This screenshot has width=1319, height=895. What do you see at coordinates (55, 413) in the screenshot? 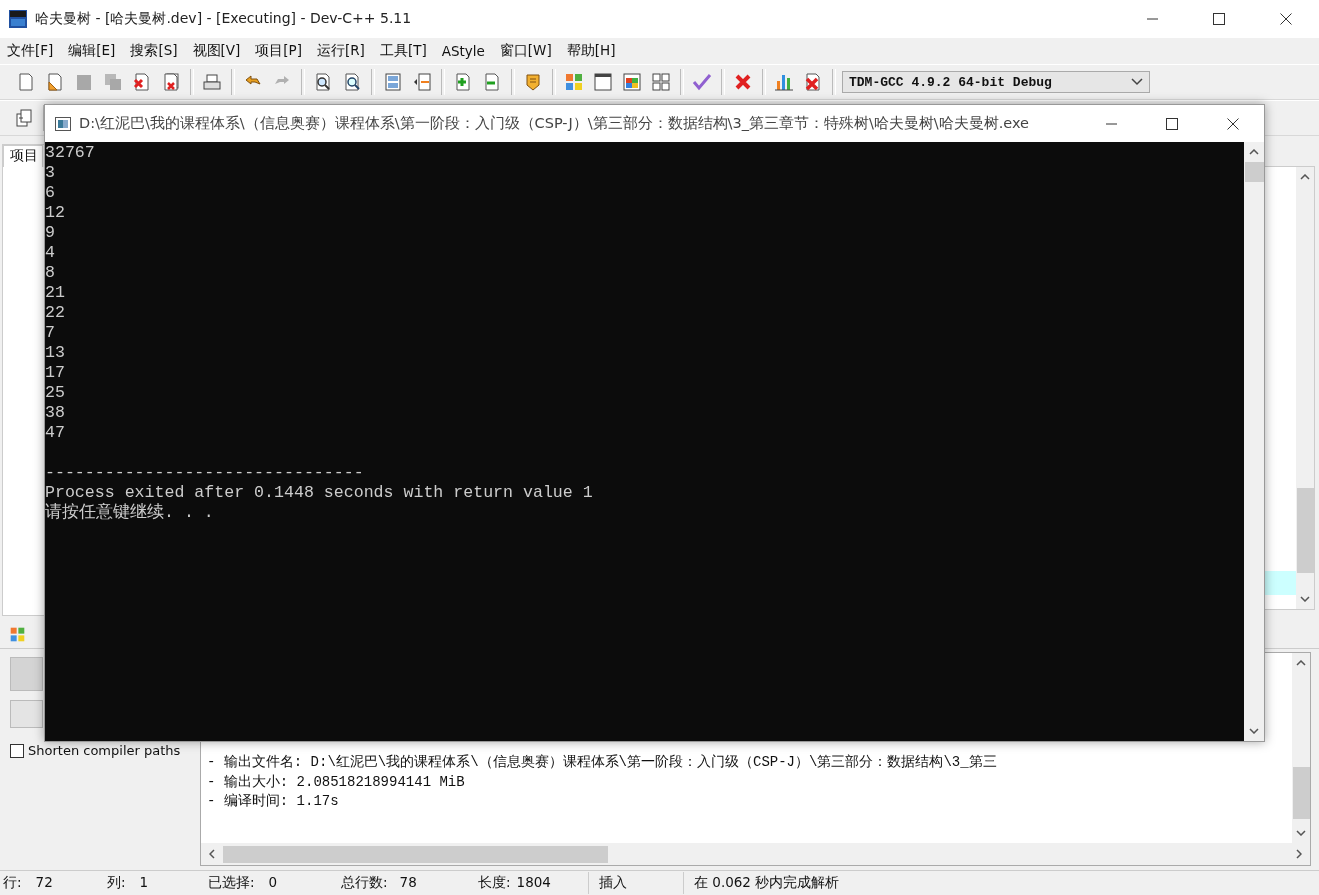
I see `console-line: 38` at bounding box center [55, 413].